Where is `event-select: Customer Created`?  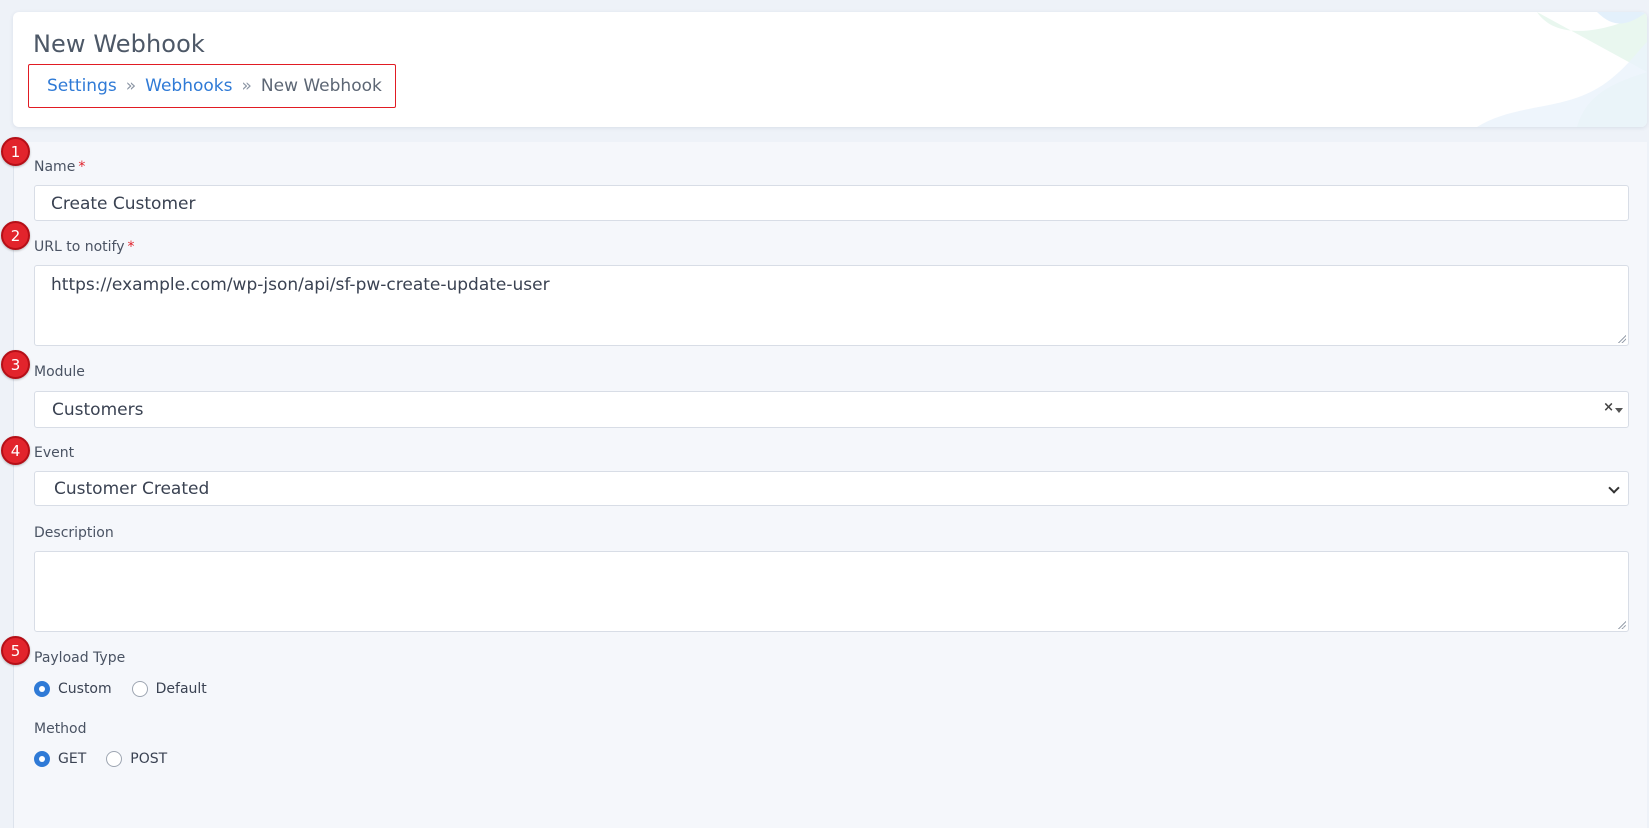
event-select: Customer Created is located at coordinates (831, 488).